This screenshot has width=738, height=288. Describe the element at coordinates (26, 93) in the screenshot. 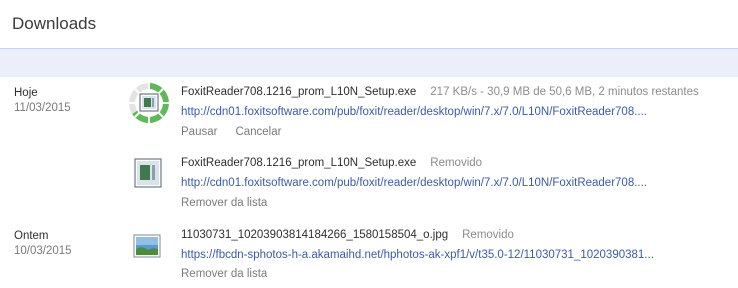

I see `date-group-label: Hoje` at that location.